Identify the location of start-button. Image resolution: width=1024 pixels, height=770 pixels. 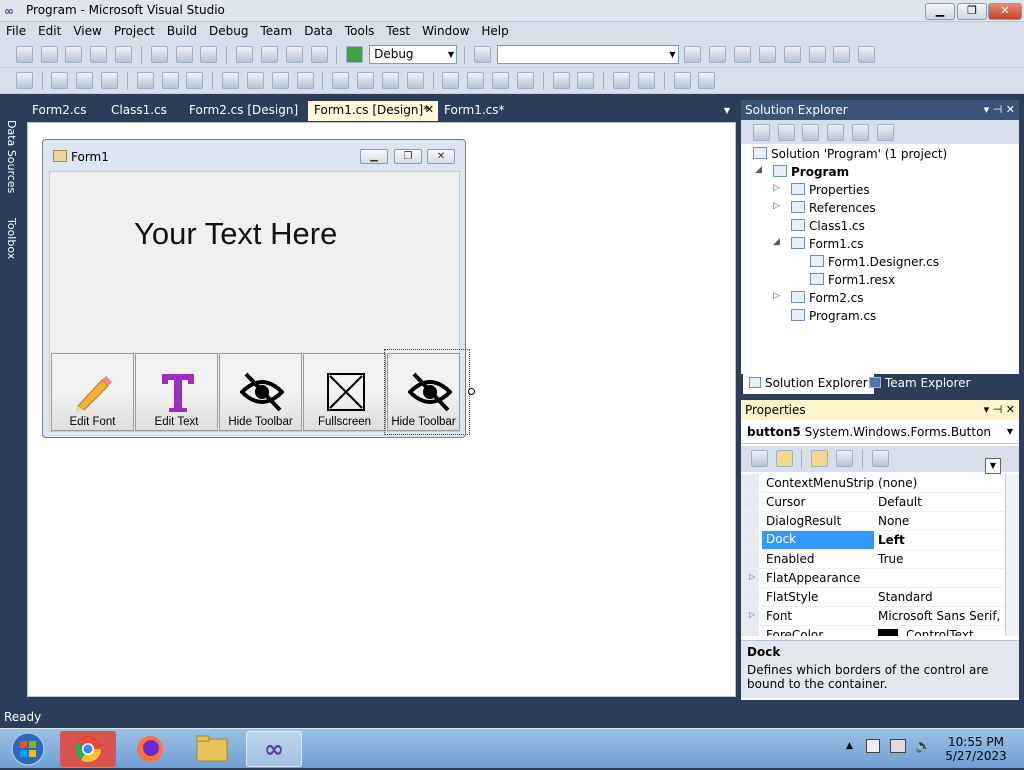
(28, 749).